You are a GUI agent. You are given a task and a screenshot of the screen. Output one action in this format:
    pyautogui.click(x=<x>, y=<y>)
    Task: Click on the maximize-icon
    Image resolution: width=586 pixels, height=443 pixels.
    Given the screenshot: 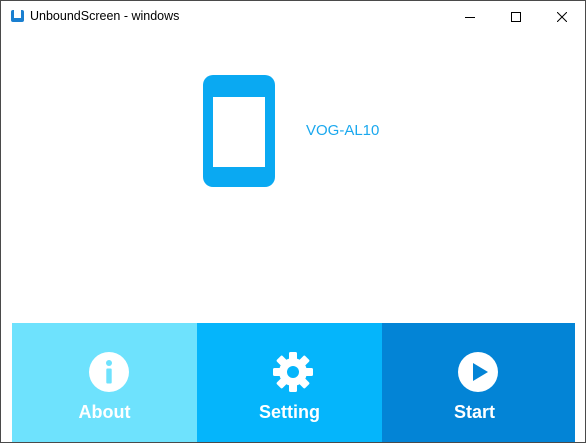 What is the action you would take?
    pyautogui.click(x=516, y=16)
    